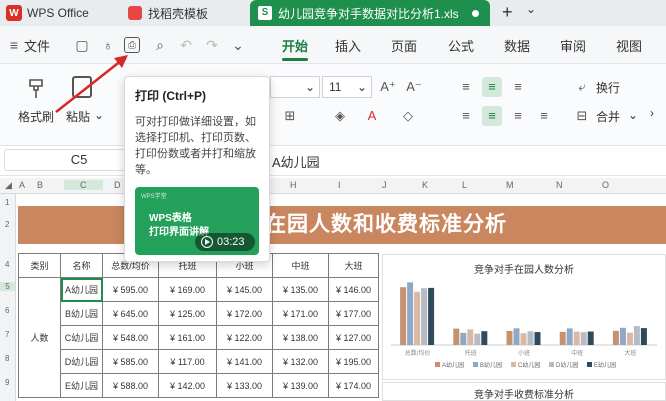  What do you see at coordinates (7, 334) in the screenshot?
I see `row-7: 7` at bounding box center [7, 334].